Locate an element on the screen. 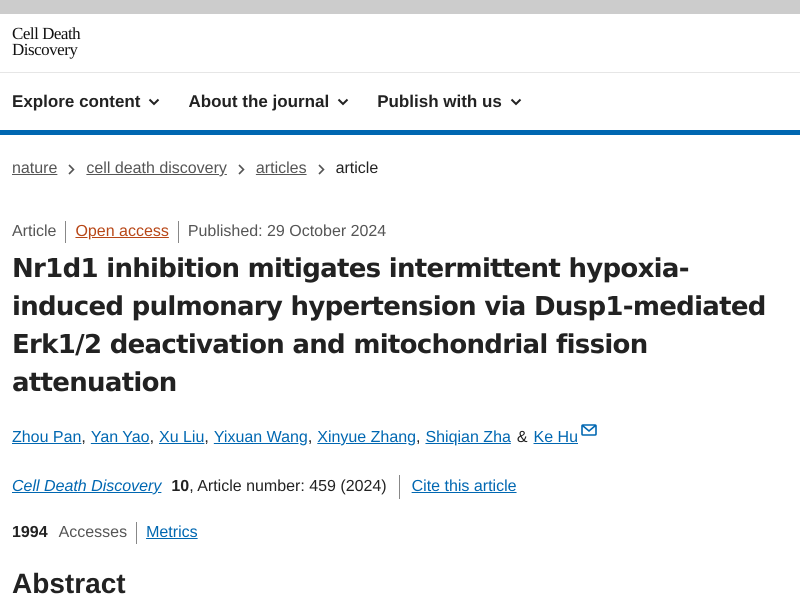 Image resolution: width=800 pixels, height=597 pixels. article-number: , Article number: 459 (2024) is located at coordinates (288, 487).